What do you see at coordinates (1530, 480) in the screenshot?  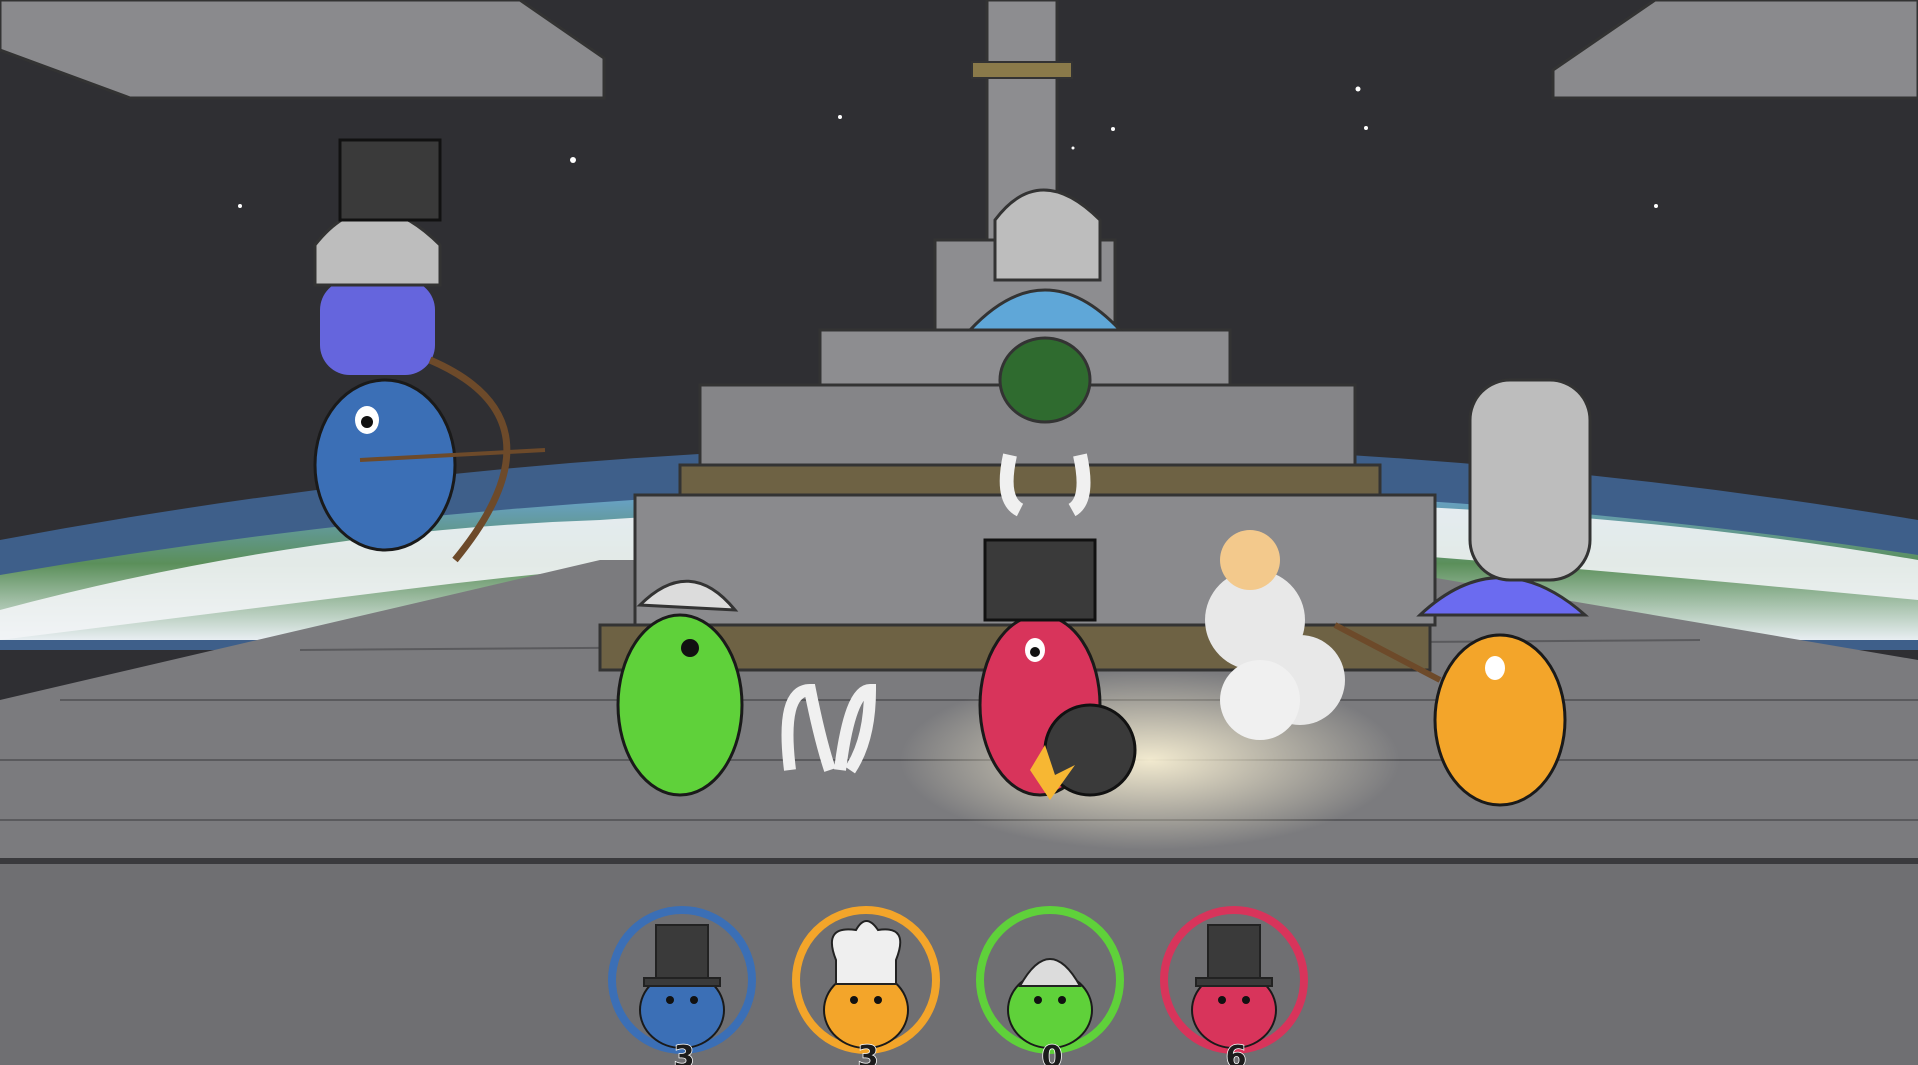 I see `knight-helmet-icon` at bounding box center [1530, 480].